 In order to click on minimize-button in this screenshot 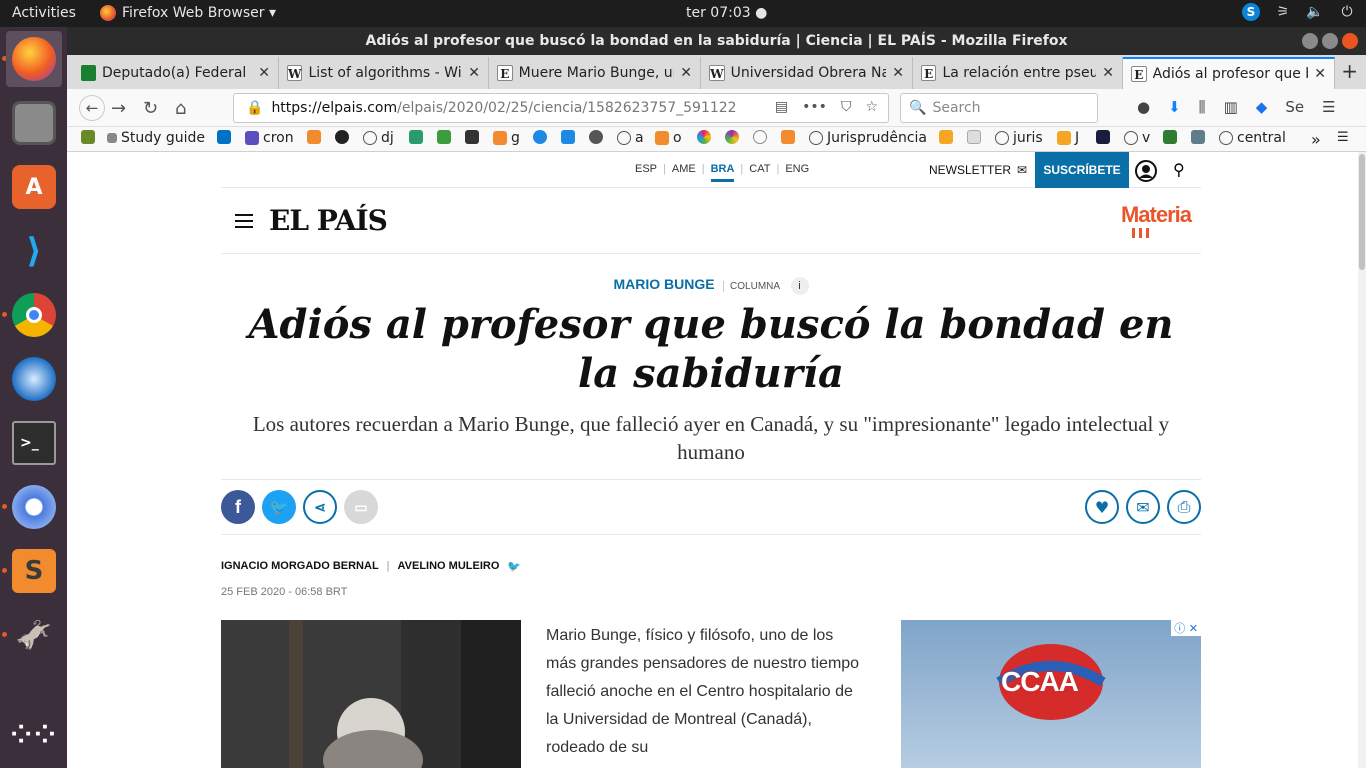, I will do `click(1310, 41)`.